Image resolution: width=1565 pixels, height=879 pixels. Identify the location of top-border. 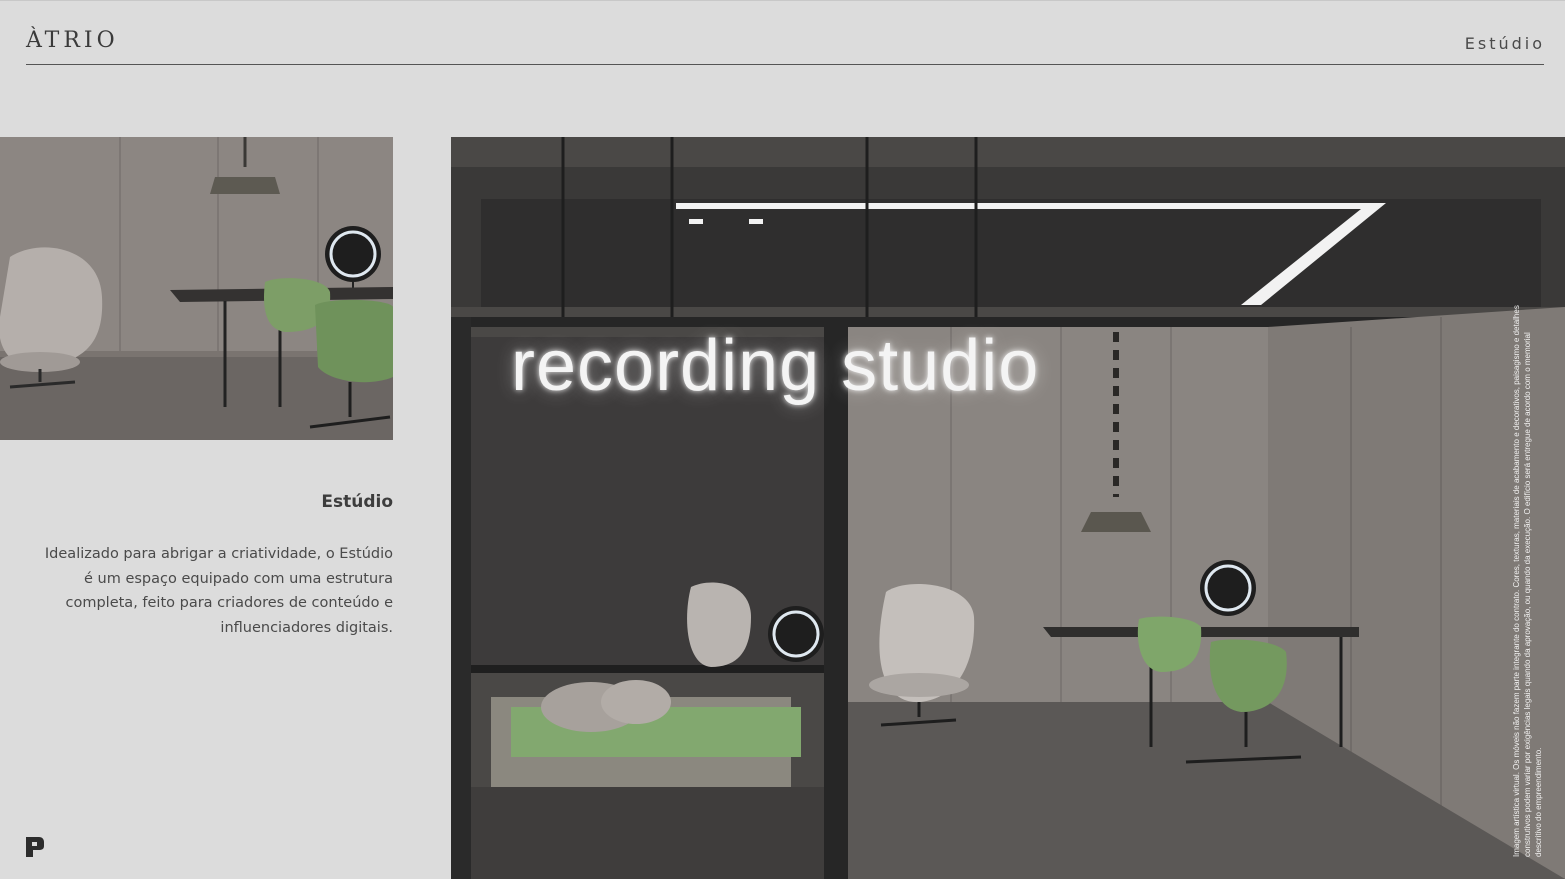
(782, 0).